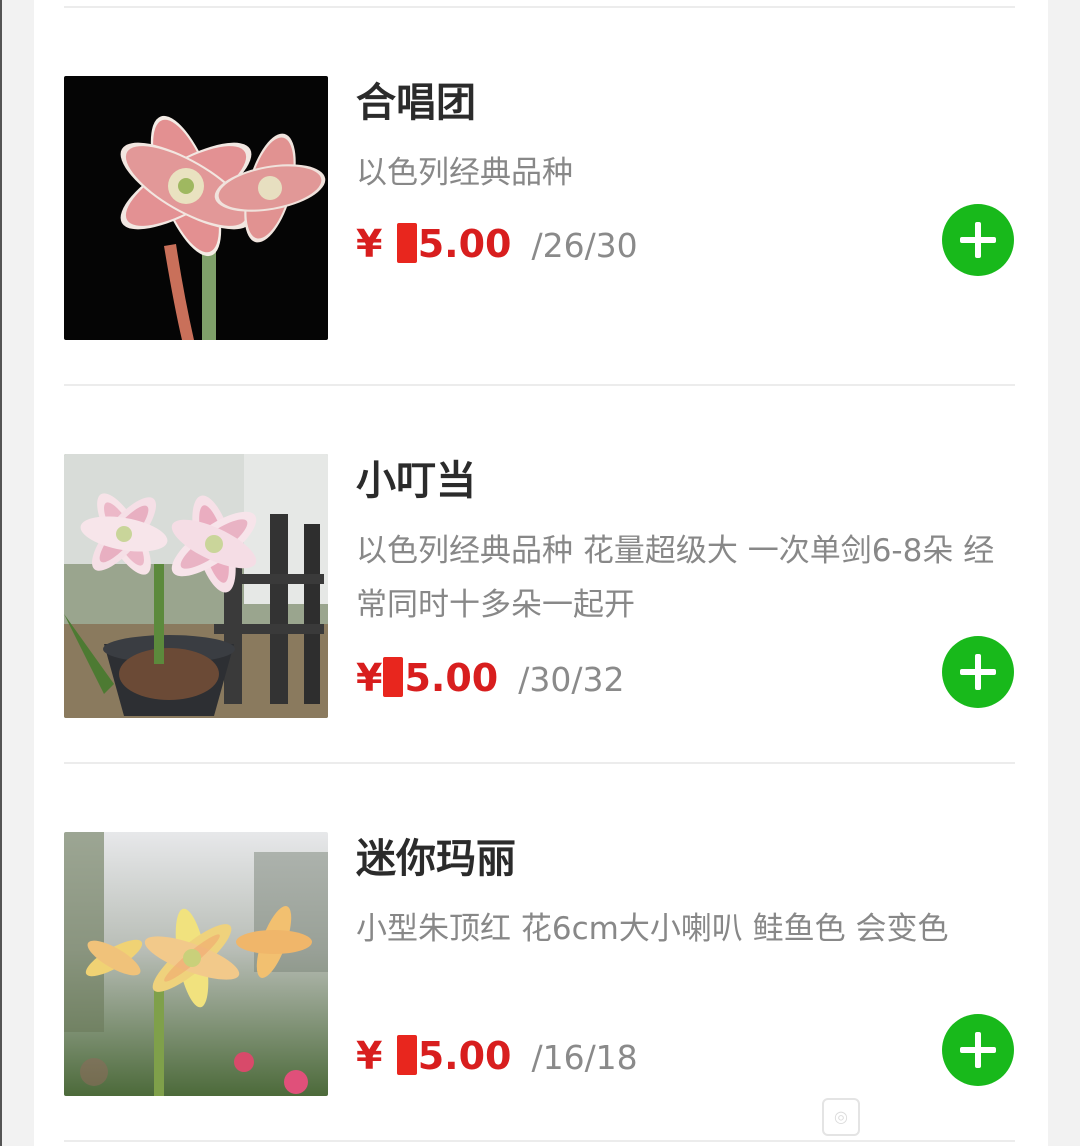 This screenshot has width=1080, height=1146. I want to click on product-description: 以色列经典品种 花量超级大 一次单剑6-8朵 经常同时十多朵一起开, so click(675, 578).